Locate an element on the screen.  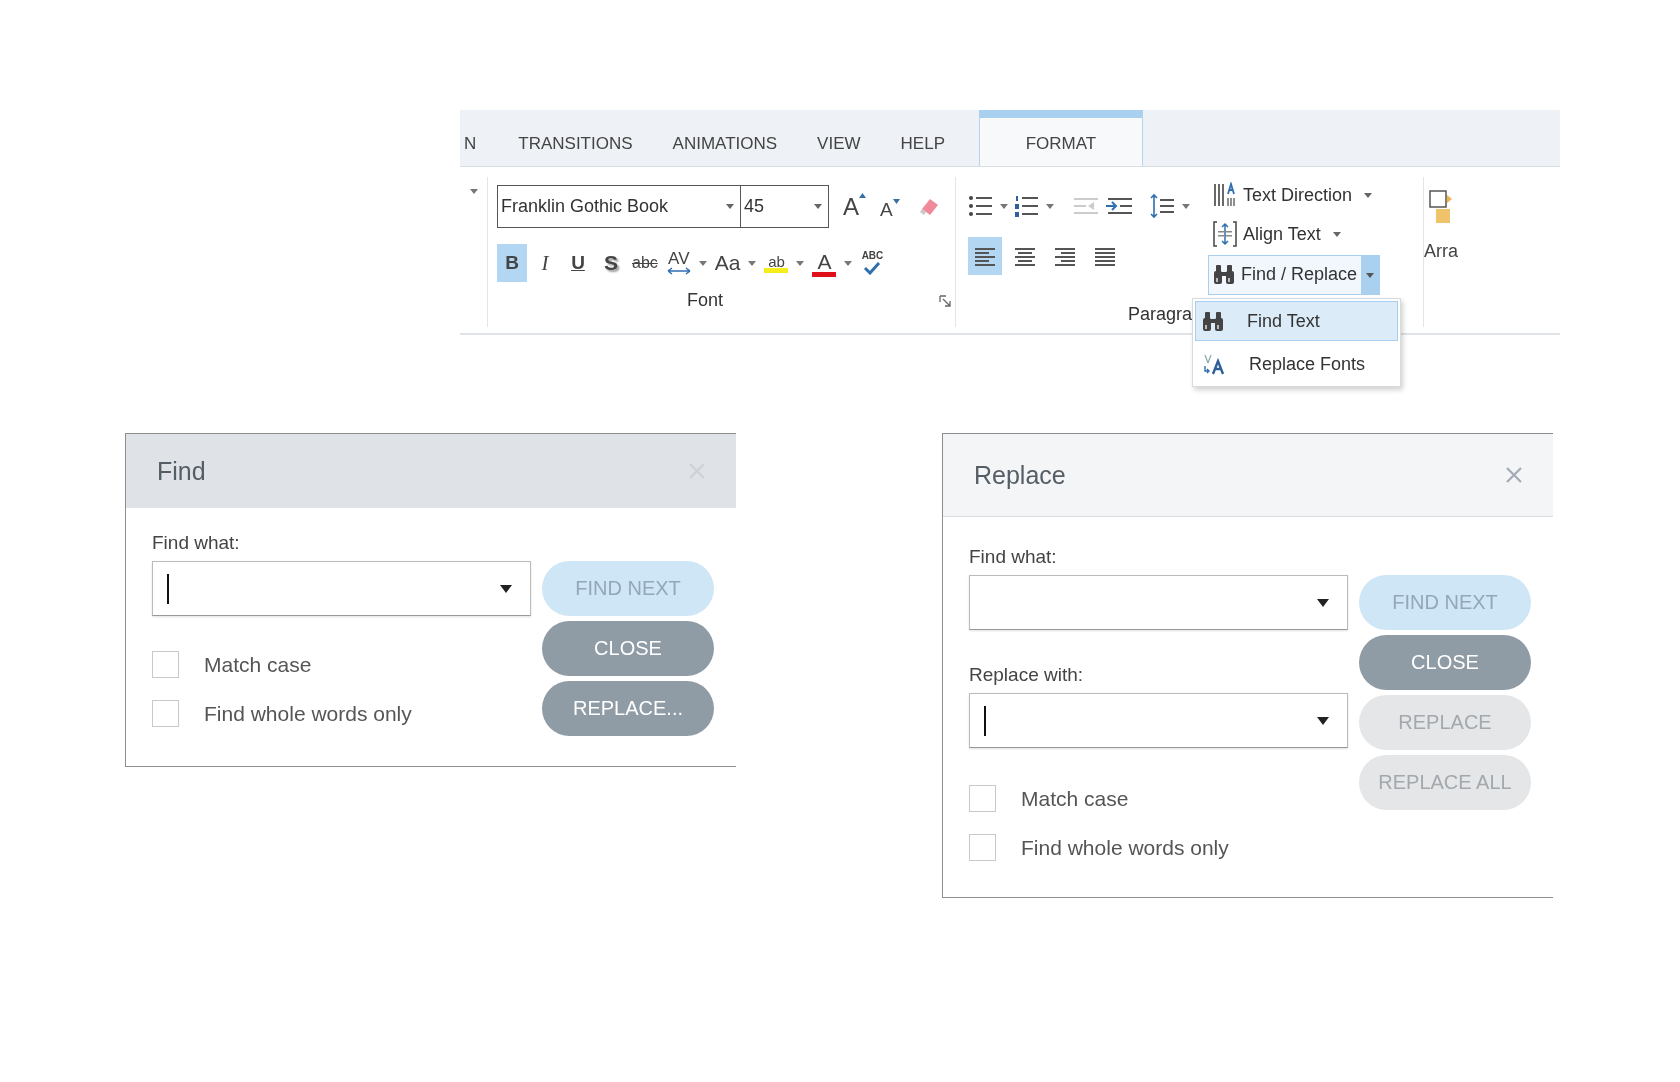
field-label: Replace with: is located at coordinates (1027, 675).